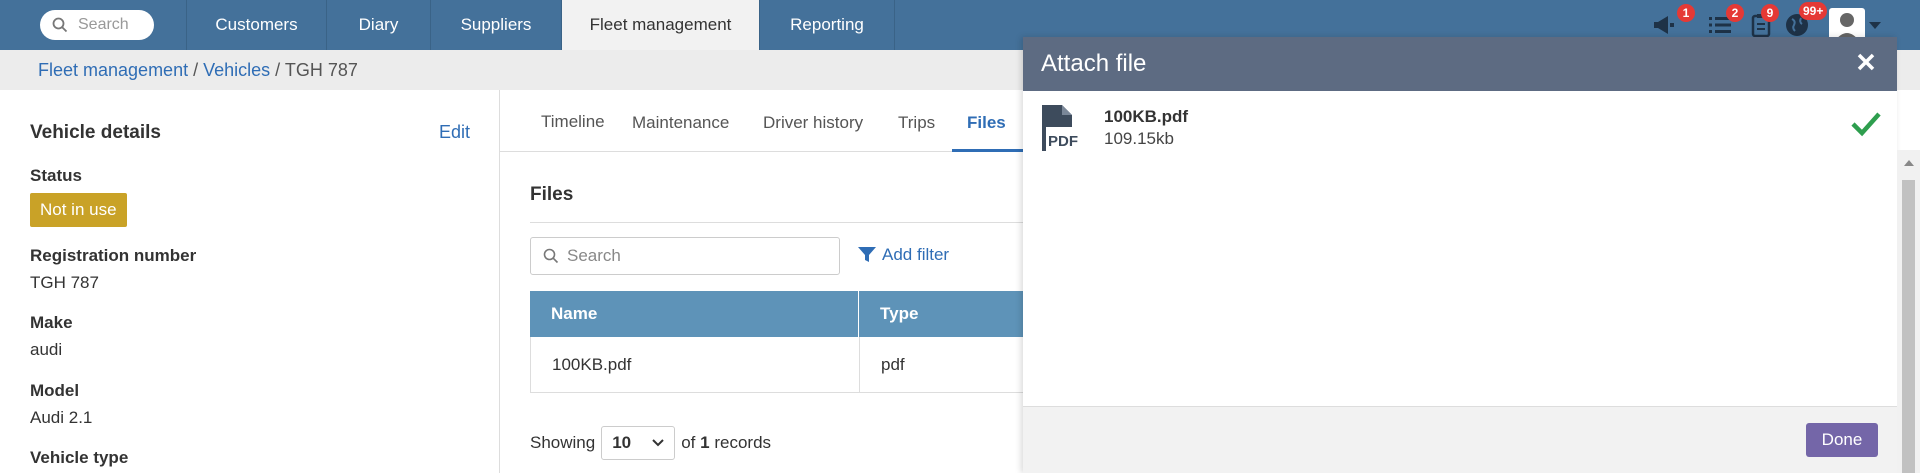  Describe the element at coordinates (688, 442) in the screenshot. I see `of-label: of` at that location.